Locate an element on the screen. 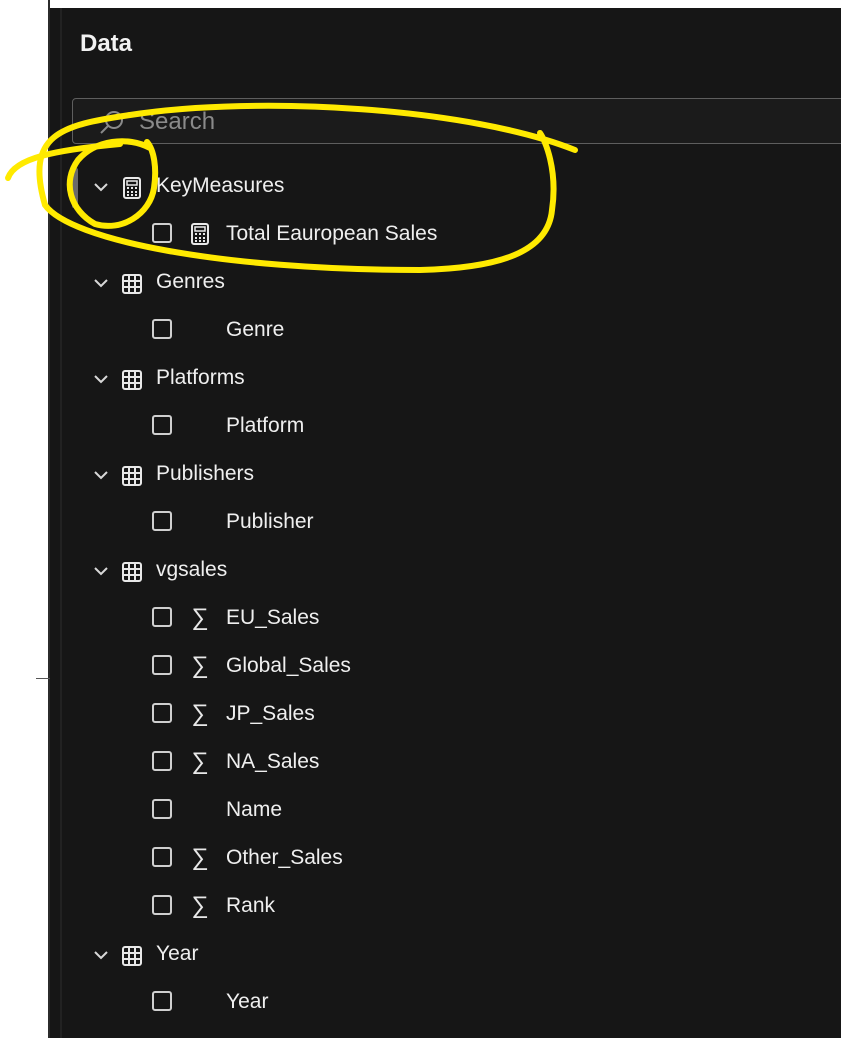 The width and height of the screenshot is (841, 1038). field-row: ∑ Rank is located at coordinates (460, 908).